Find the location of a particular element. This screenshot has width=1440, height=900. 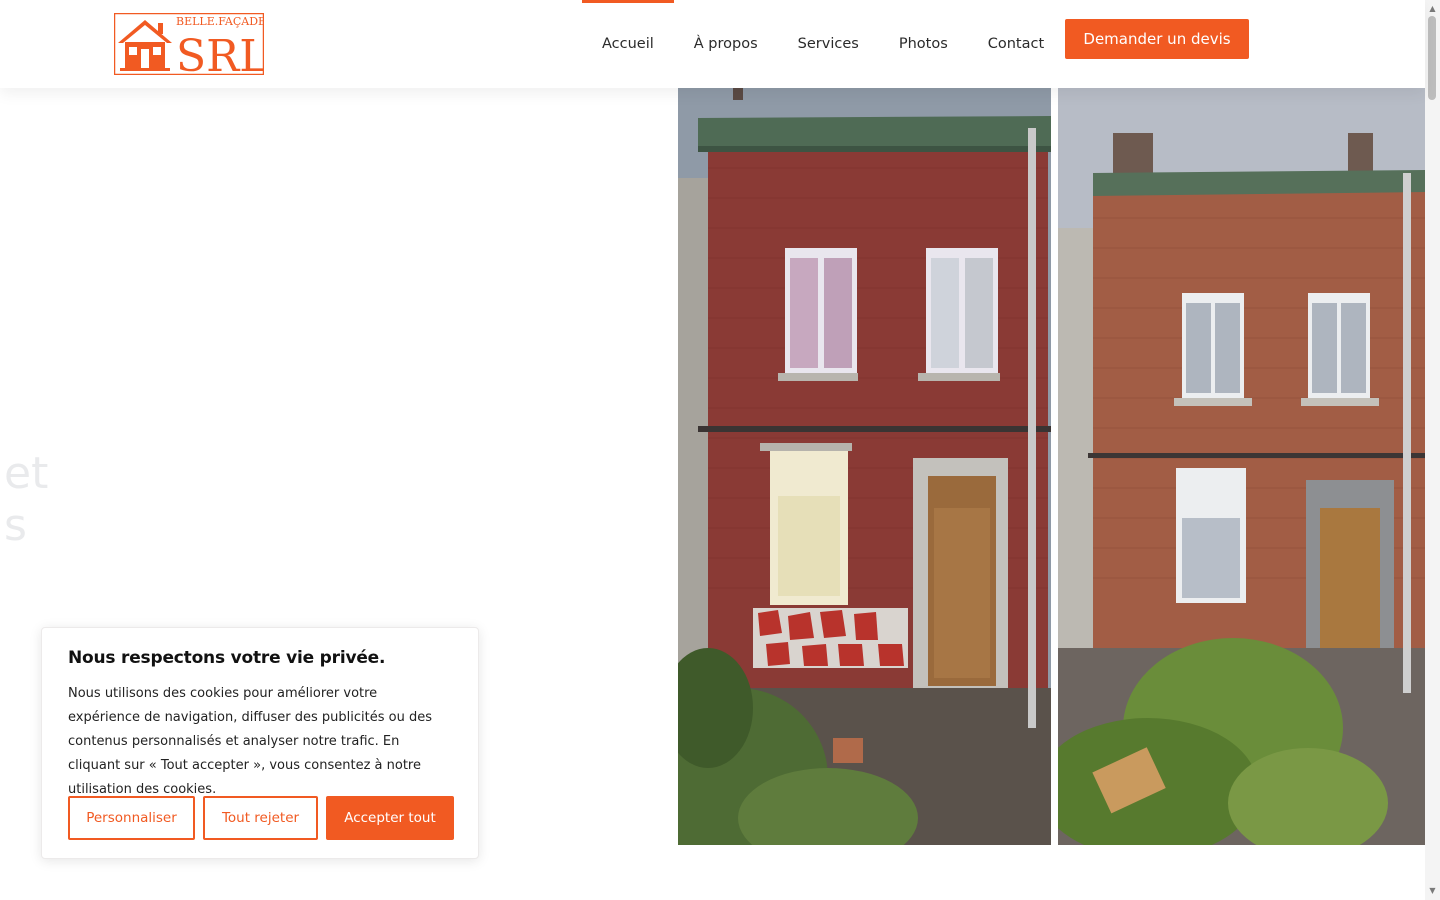

nav-label: Accueil is located at coordinates (628, 44).